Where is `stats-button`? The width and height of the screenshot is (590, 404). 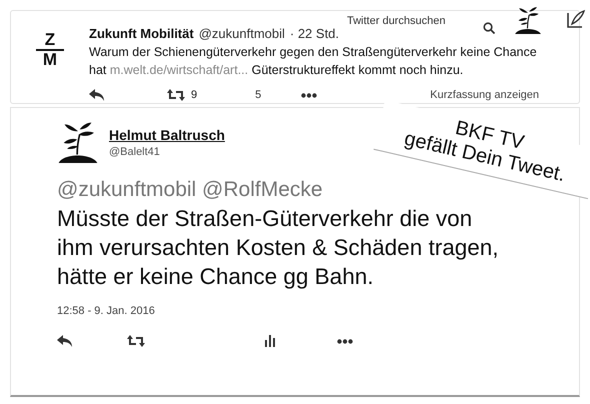
stats-button is located at coordinates (270, 341).